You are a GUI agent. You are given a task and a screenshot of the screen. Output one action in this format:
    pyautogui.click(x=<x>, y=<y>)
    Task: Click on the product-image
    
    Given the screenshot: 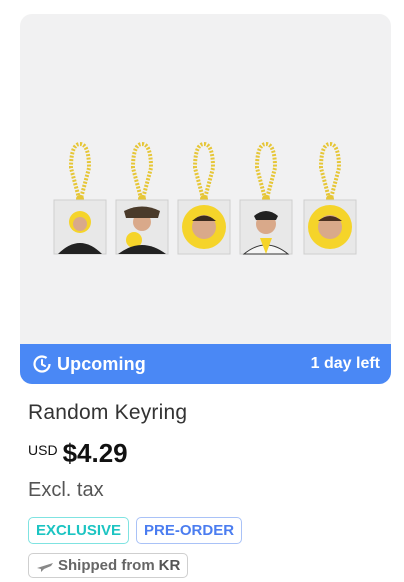 What is the action you would take?
    pyautogui.click(x=205, y=198)
    